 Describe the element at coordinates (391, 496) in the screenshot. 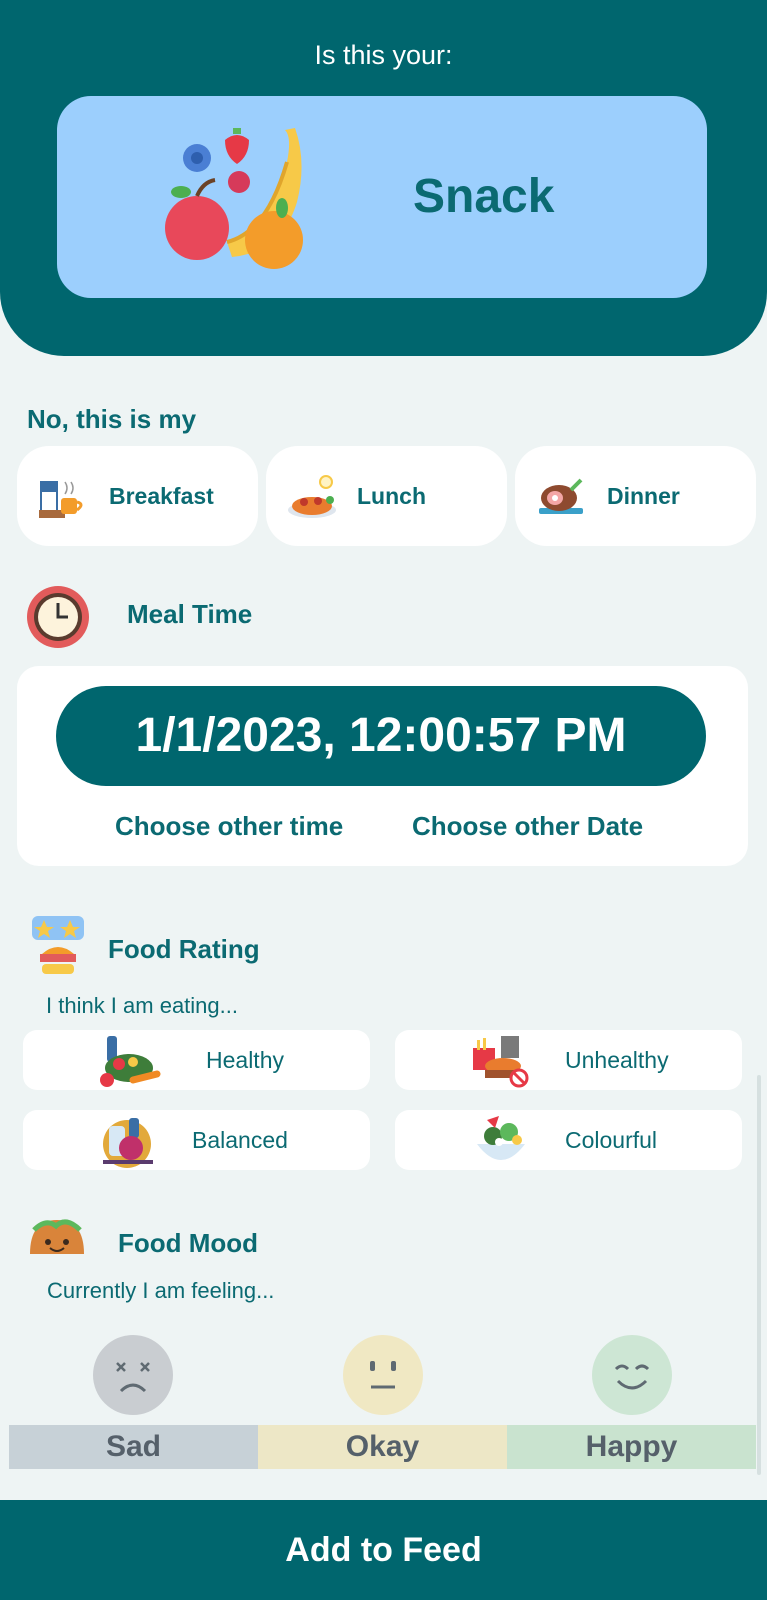

I see `meal-option-label: Lunch` at that location.